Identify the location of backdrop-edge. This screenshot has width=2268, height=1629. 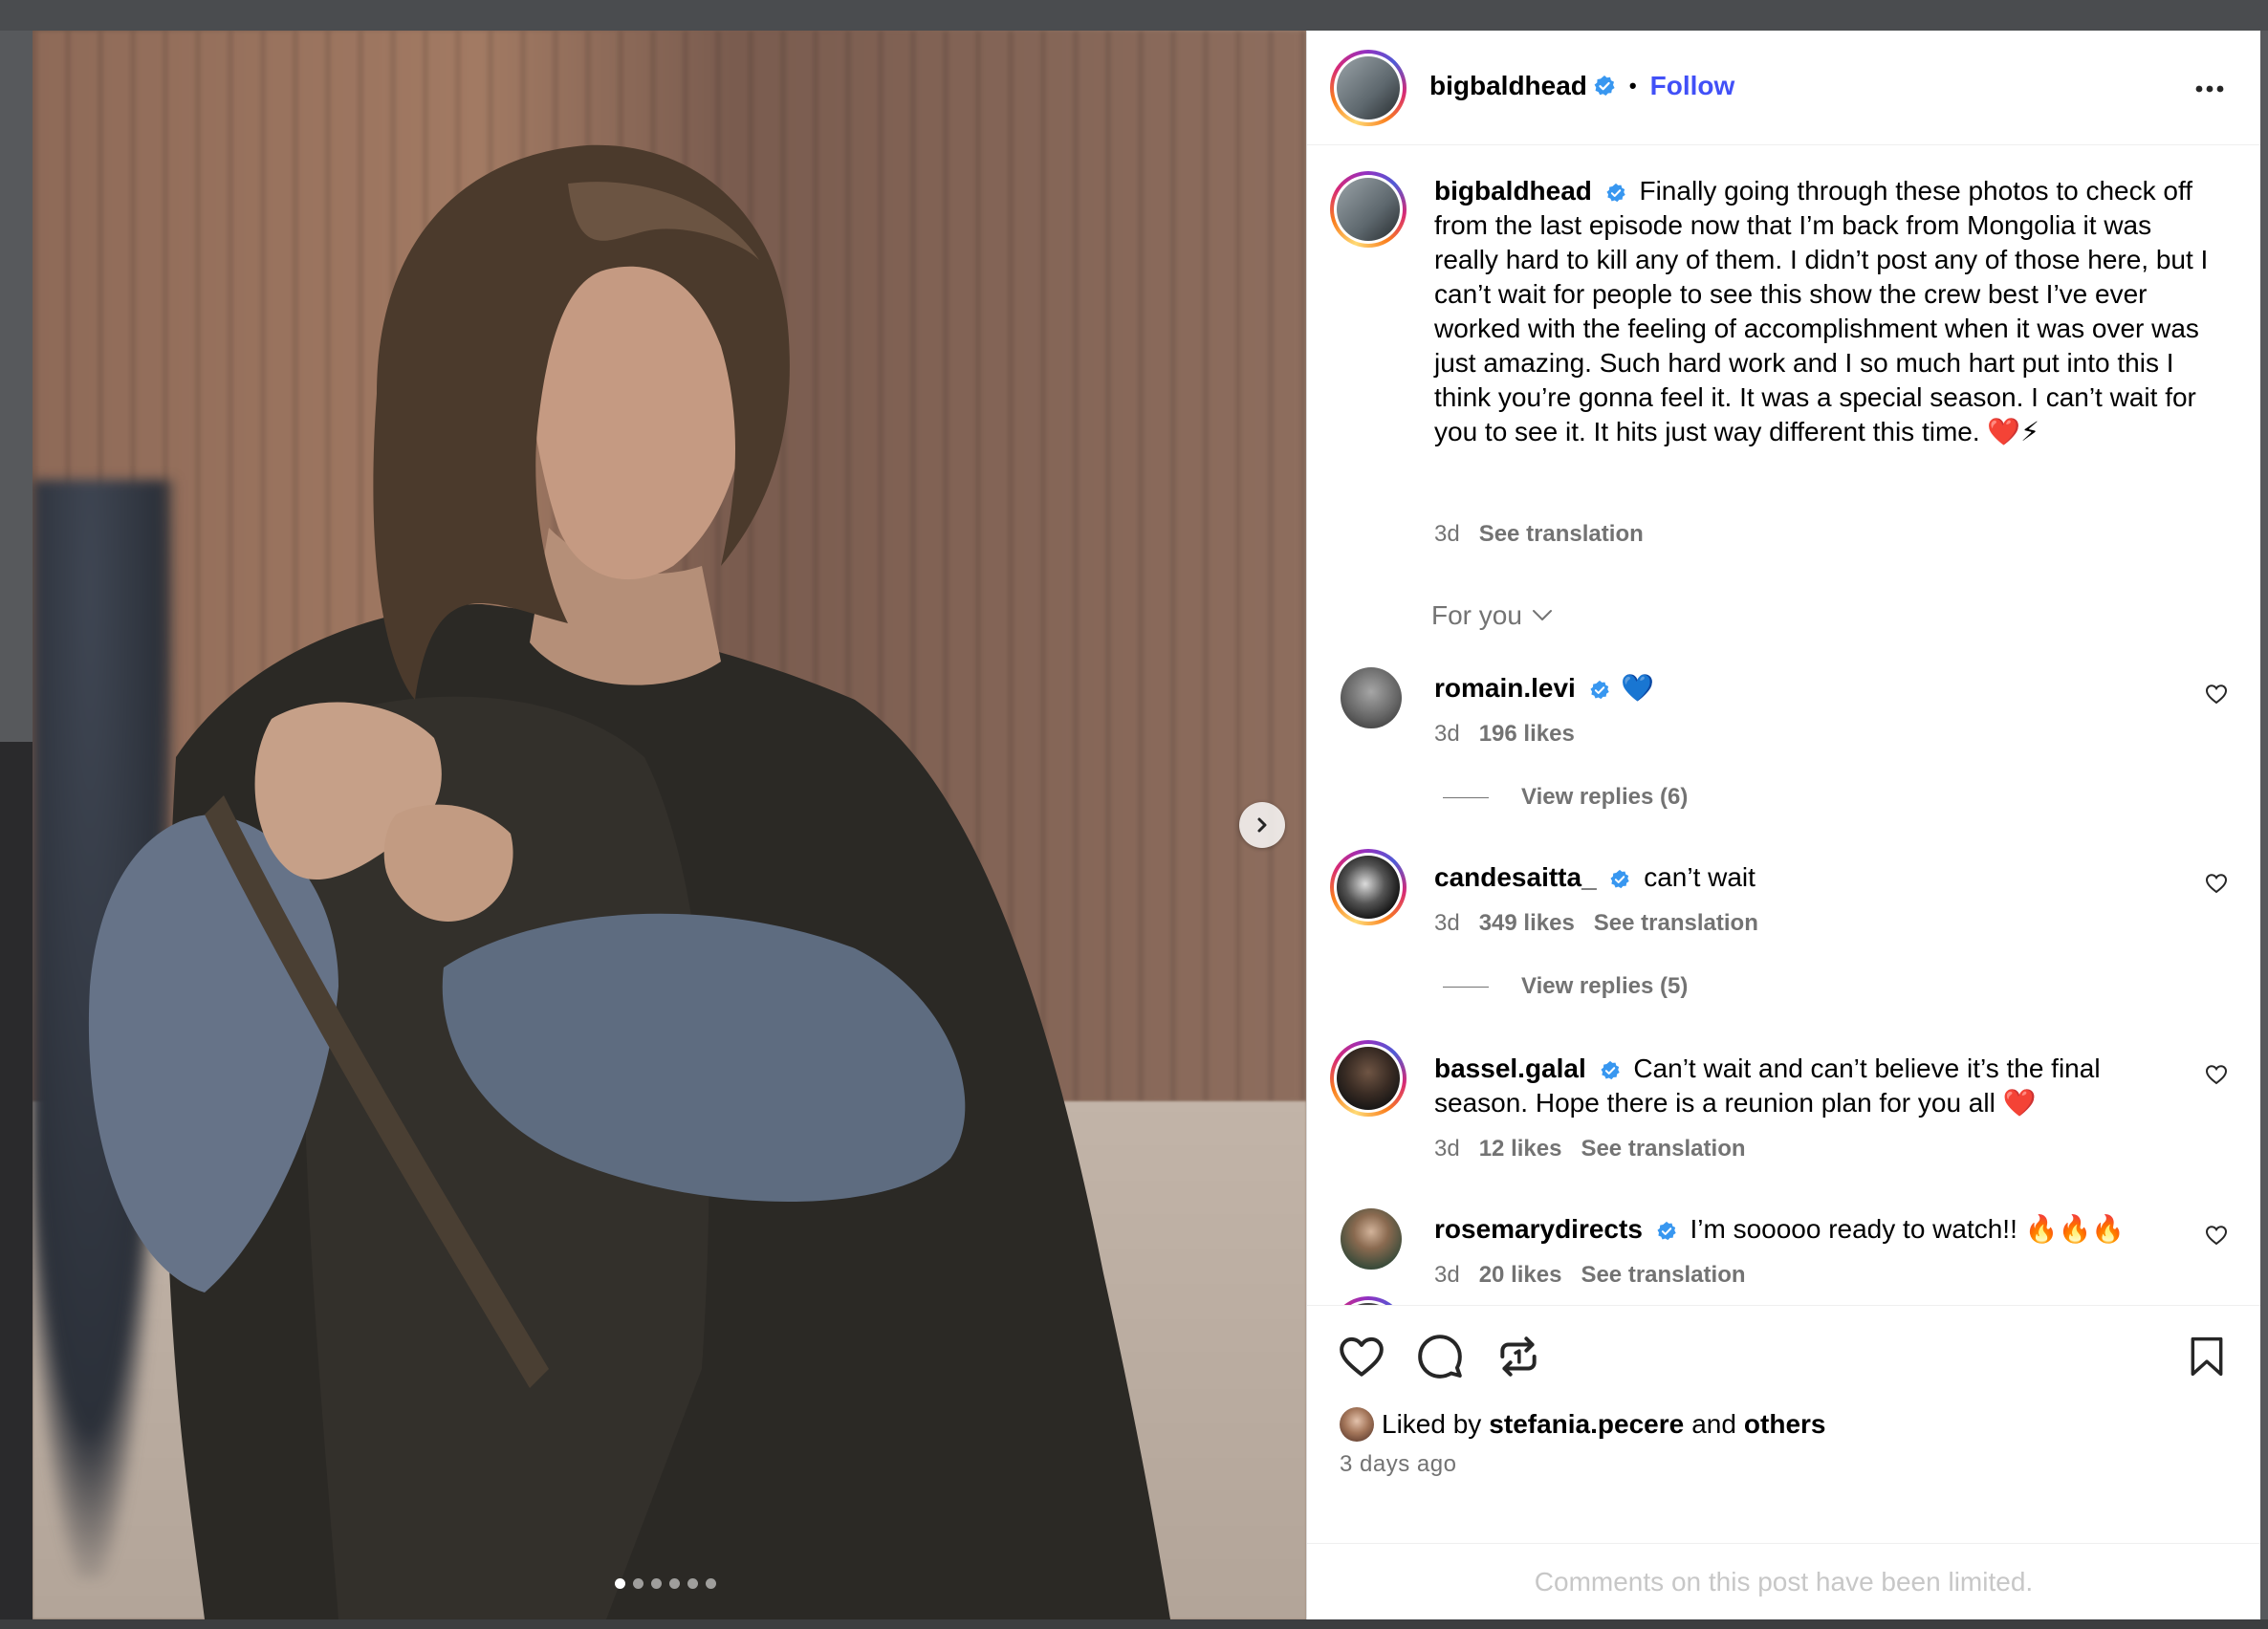
(17, 1185).